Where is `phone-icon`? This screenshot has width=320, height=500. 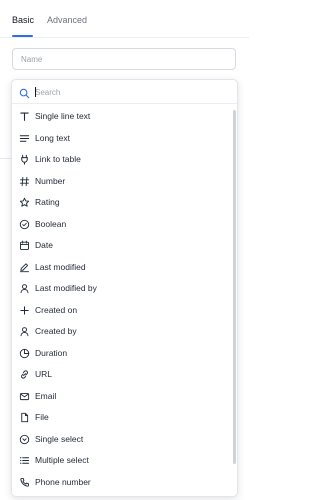 phone-icon is located at coordinates (24, 482).